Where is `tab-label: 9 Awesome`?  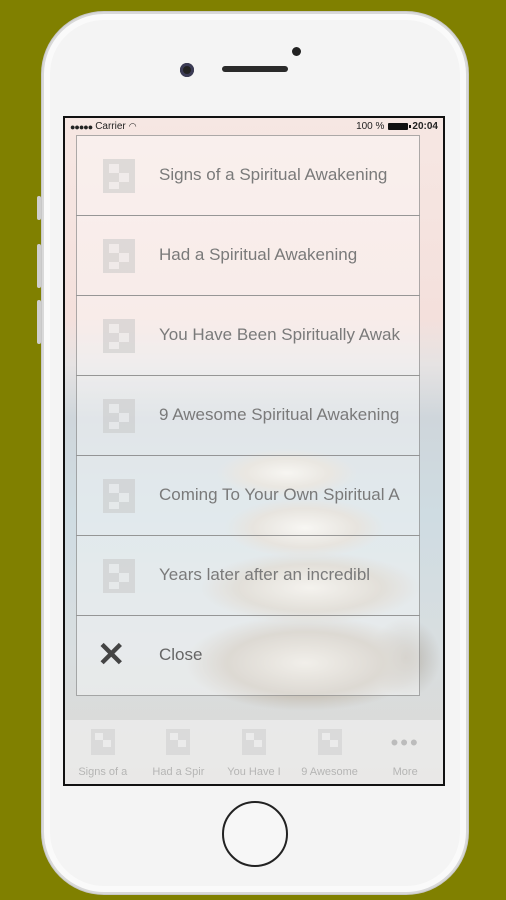 tab-label: 9 Awesome is located at coordinates (329, 772).